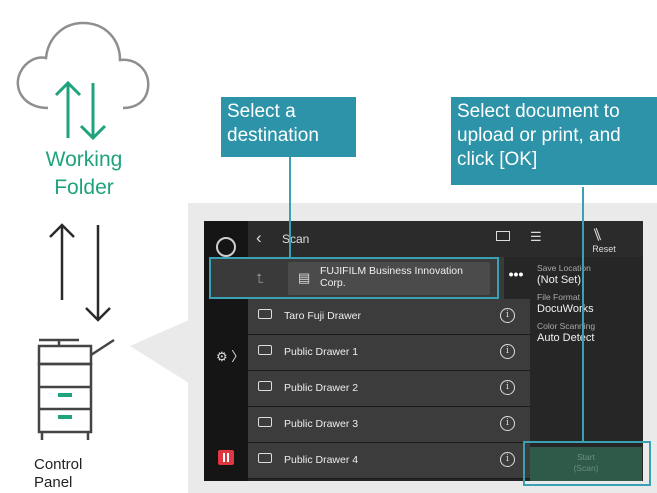 The height and width of the screenshot is (493, 657). What do you see at coordinates (321, 424) in the screenshot?
I see `drawer-label: Public Drawer 3` at bounding box center [321, 424].